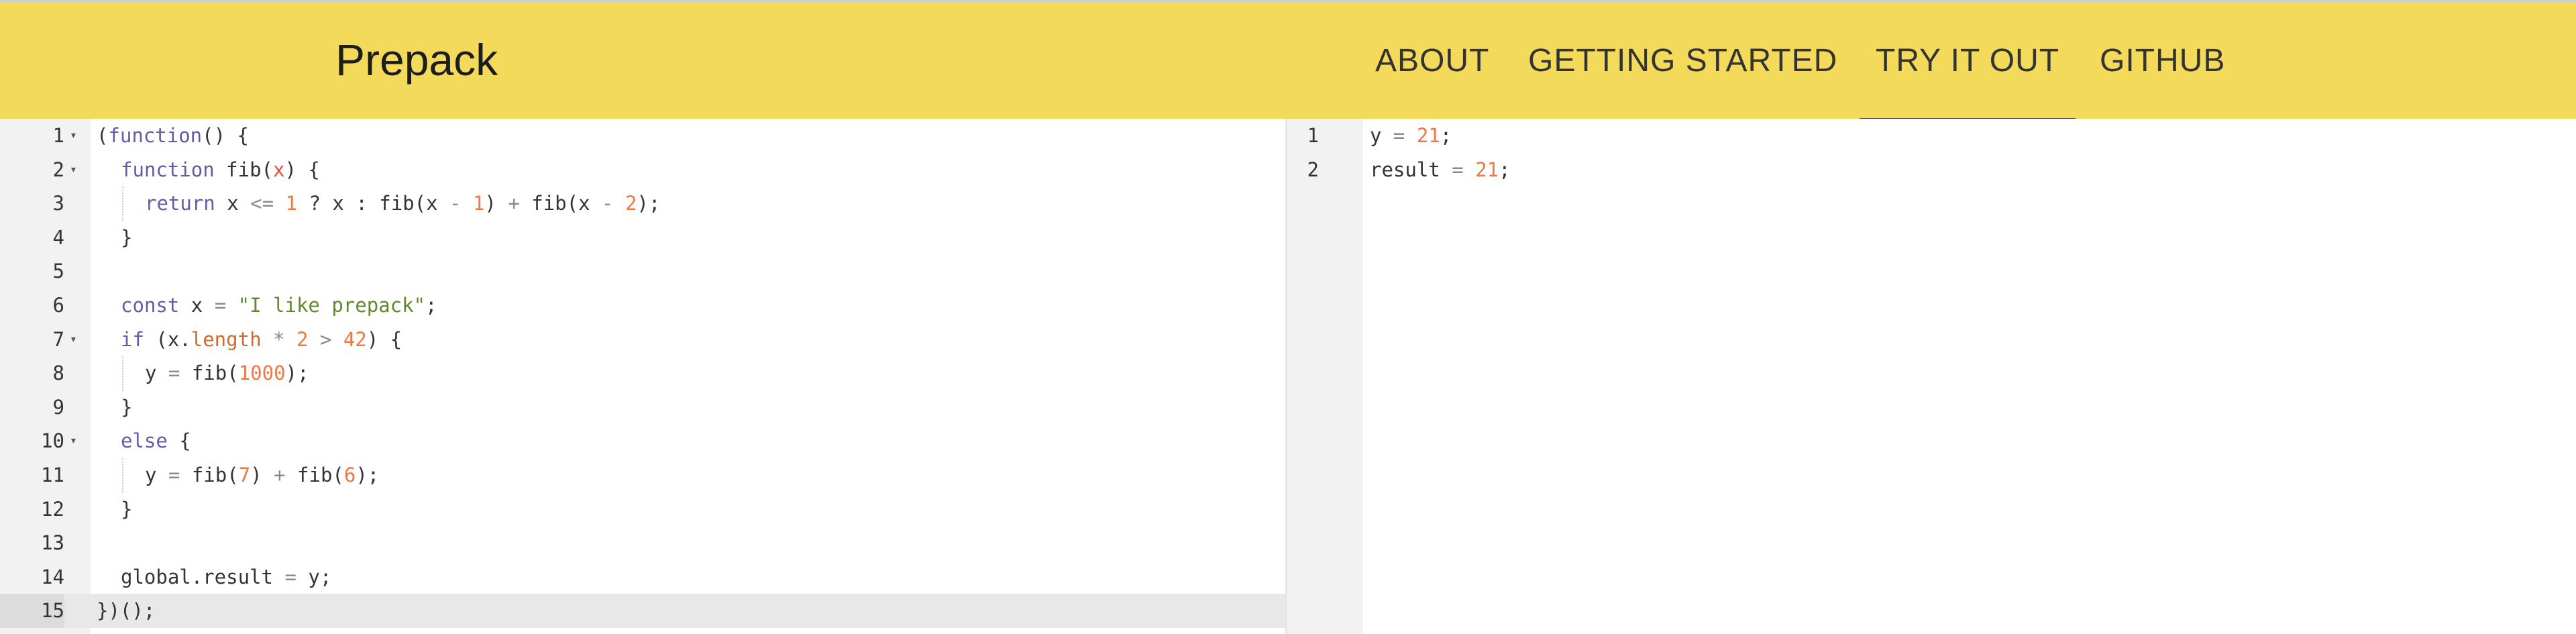  What do you see at coordinates (2162, 61) in the screenshot?
I see `nav-github: GITHUB` at bounding box center [2162, 61].